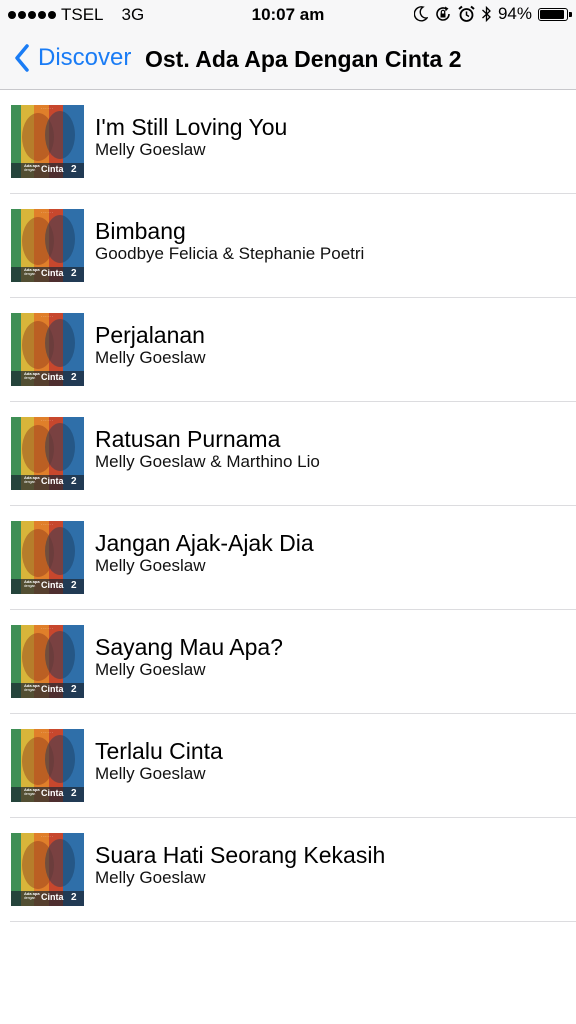  Describe the element at coordinates (85, 57) in the screenshot. I see `back-button-label: Discover` at that location.